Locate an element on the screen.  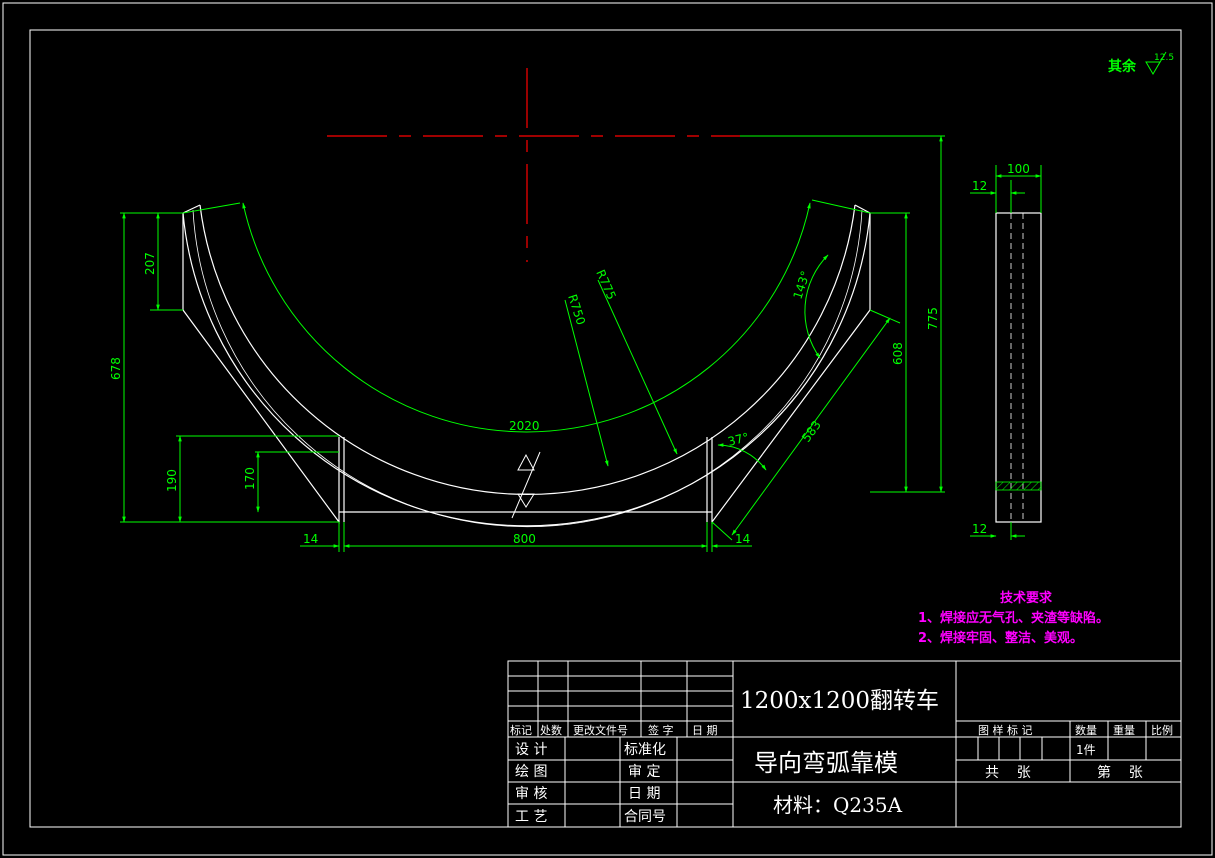
row-date-label: 日 期 is located at coordinates (644, 794).